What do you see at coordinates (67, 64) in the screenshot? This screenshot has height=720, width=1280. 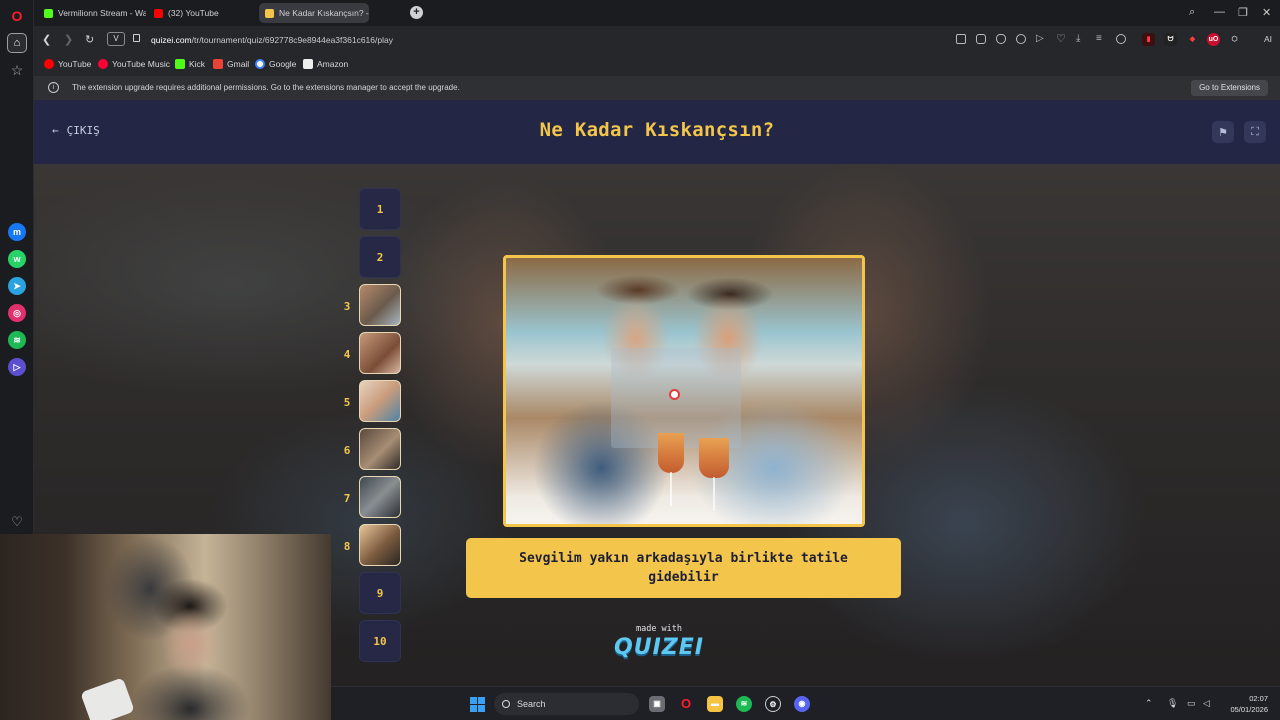 I see `bookmark-youtube: YouTube` at bounding box center [67, 64].